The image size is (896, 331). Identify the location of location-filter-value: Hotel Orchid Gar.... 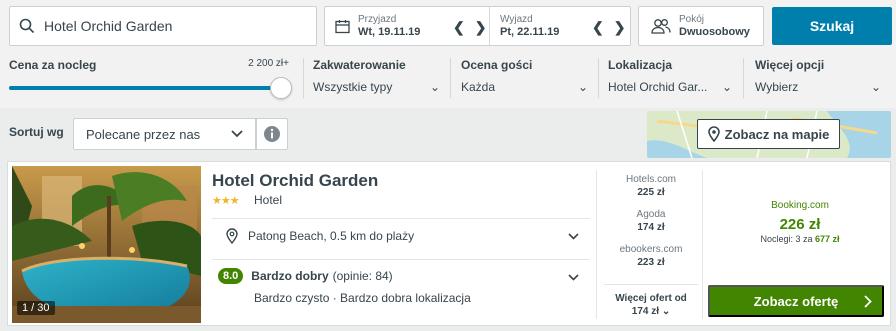
(658, 87).